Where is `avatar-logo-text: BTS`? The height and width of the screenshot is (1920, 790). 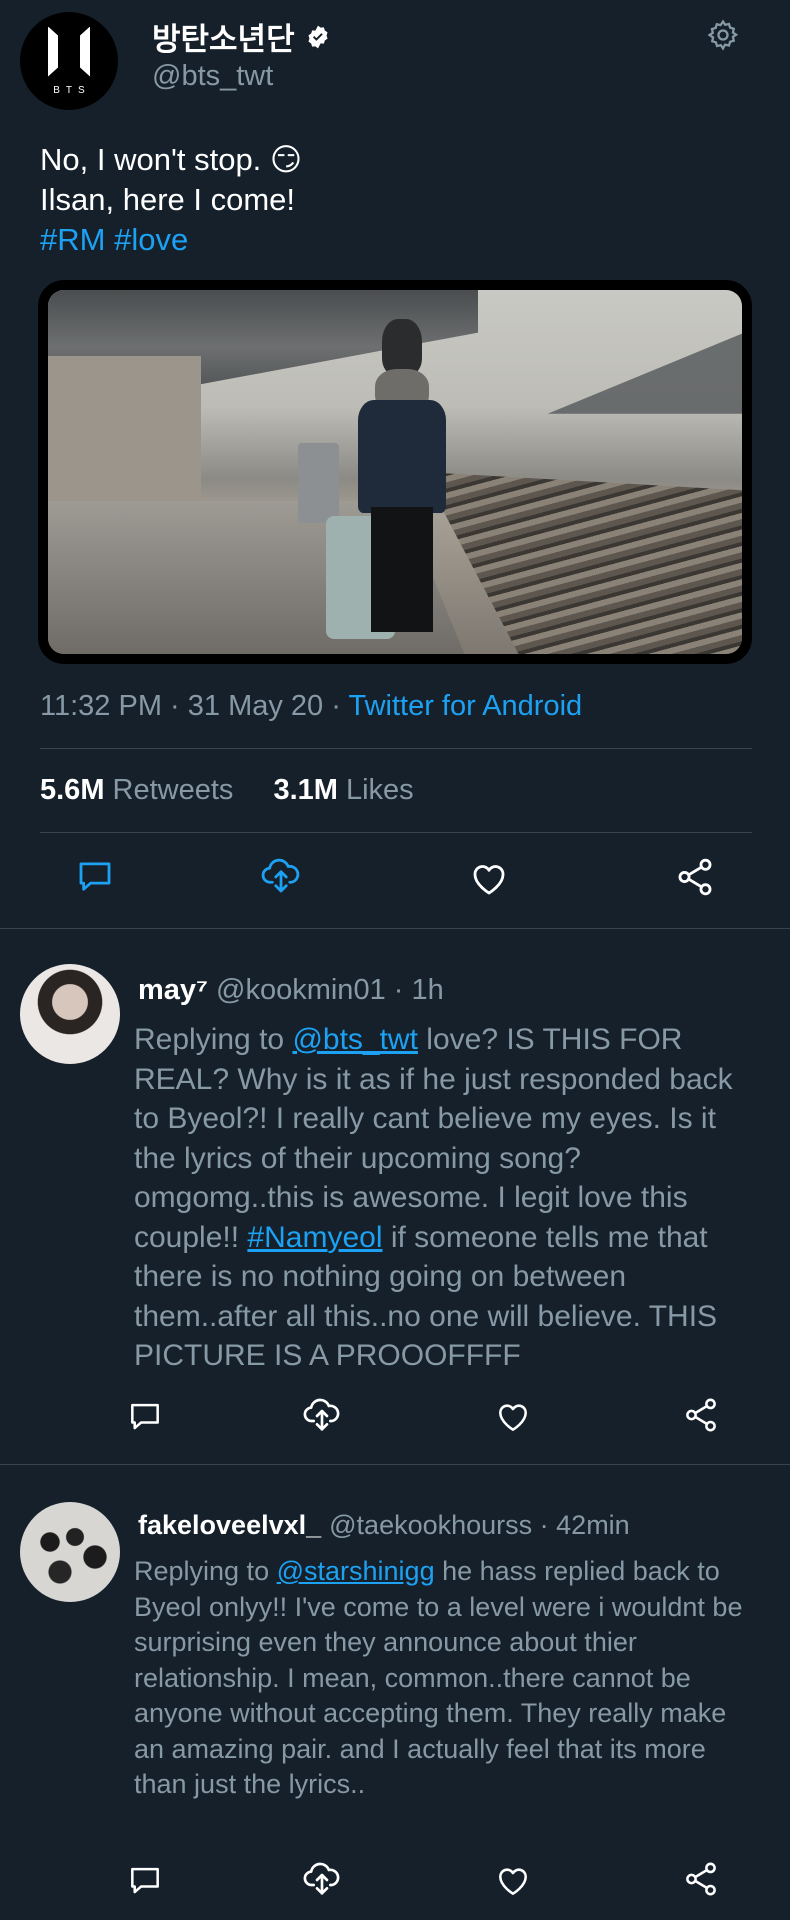
avatar-logo-text: BTS is located at coordinates (72, 90).